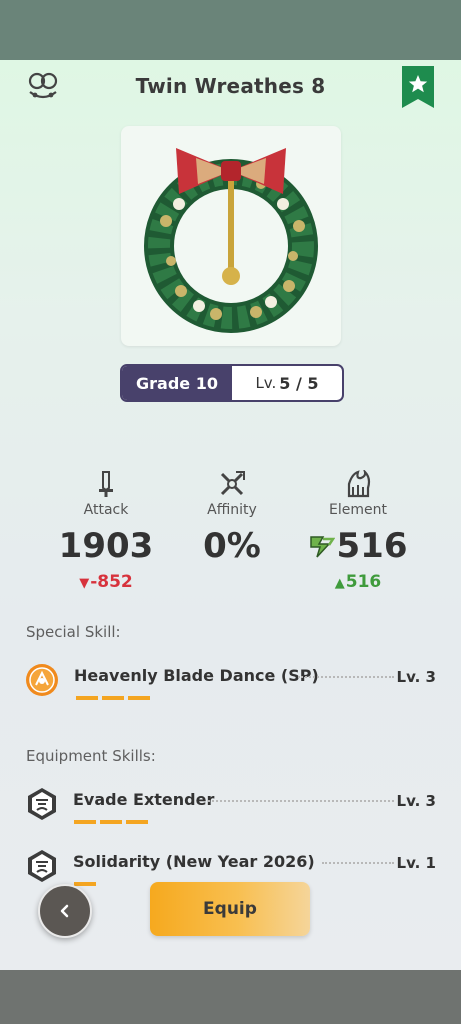  Describe the element at coordinates (232, 483) in the screenshot. I see `crossed-blades-icon` at that location.